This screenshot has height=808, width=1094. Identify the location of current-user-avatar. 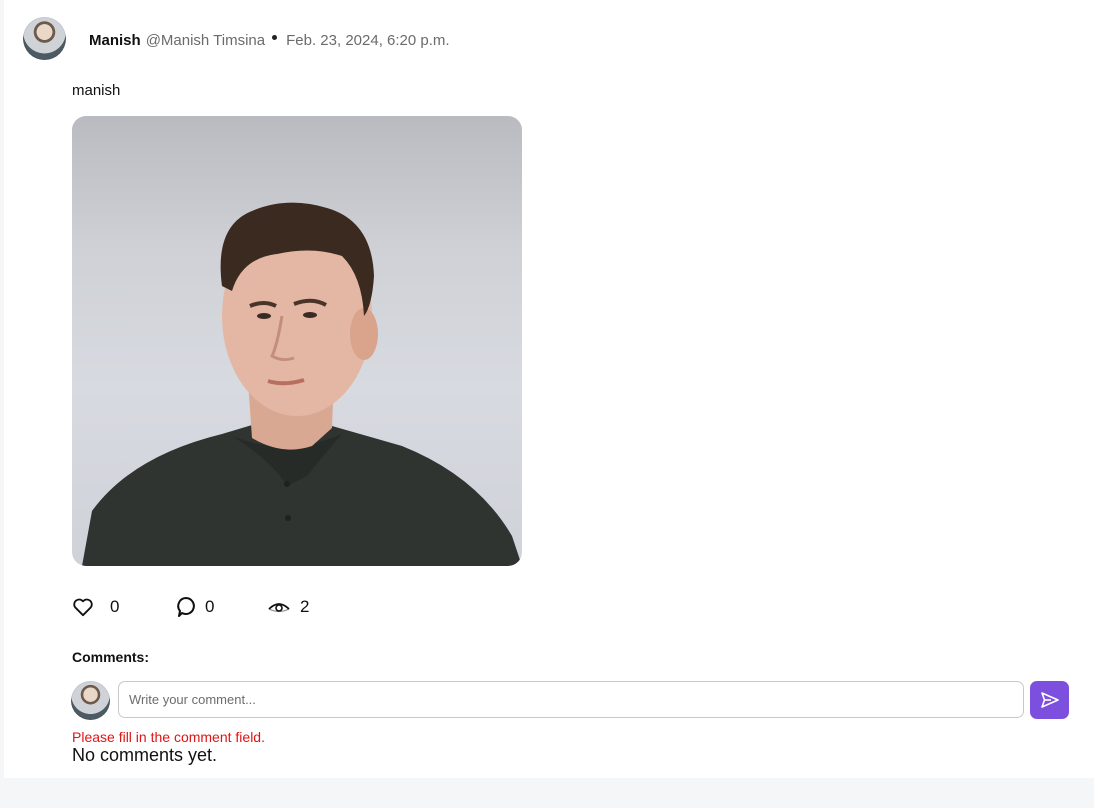
(90, 700).